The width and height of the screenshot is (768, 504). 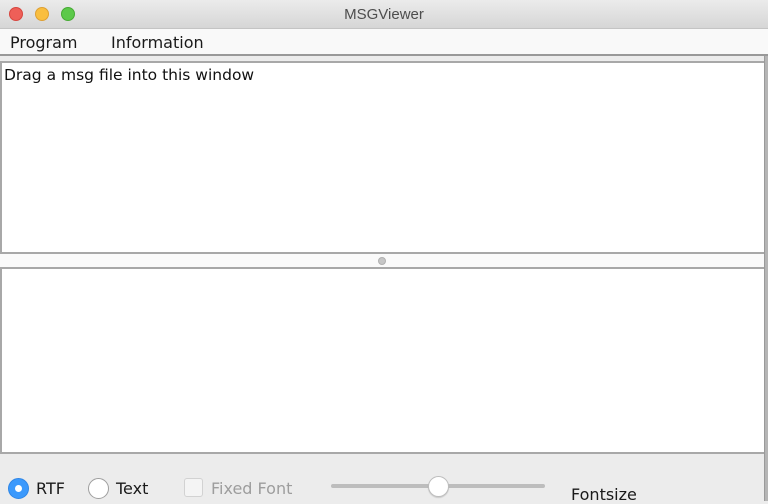 What do you see at coordinates (132, 488) in the screenshot?
I see `text-radio-label: Text` at bounding box center [132, 488].